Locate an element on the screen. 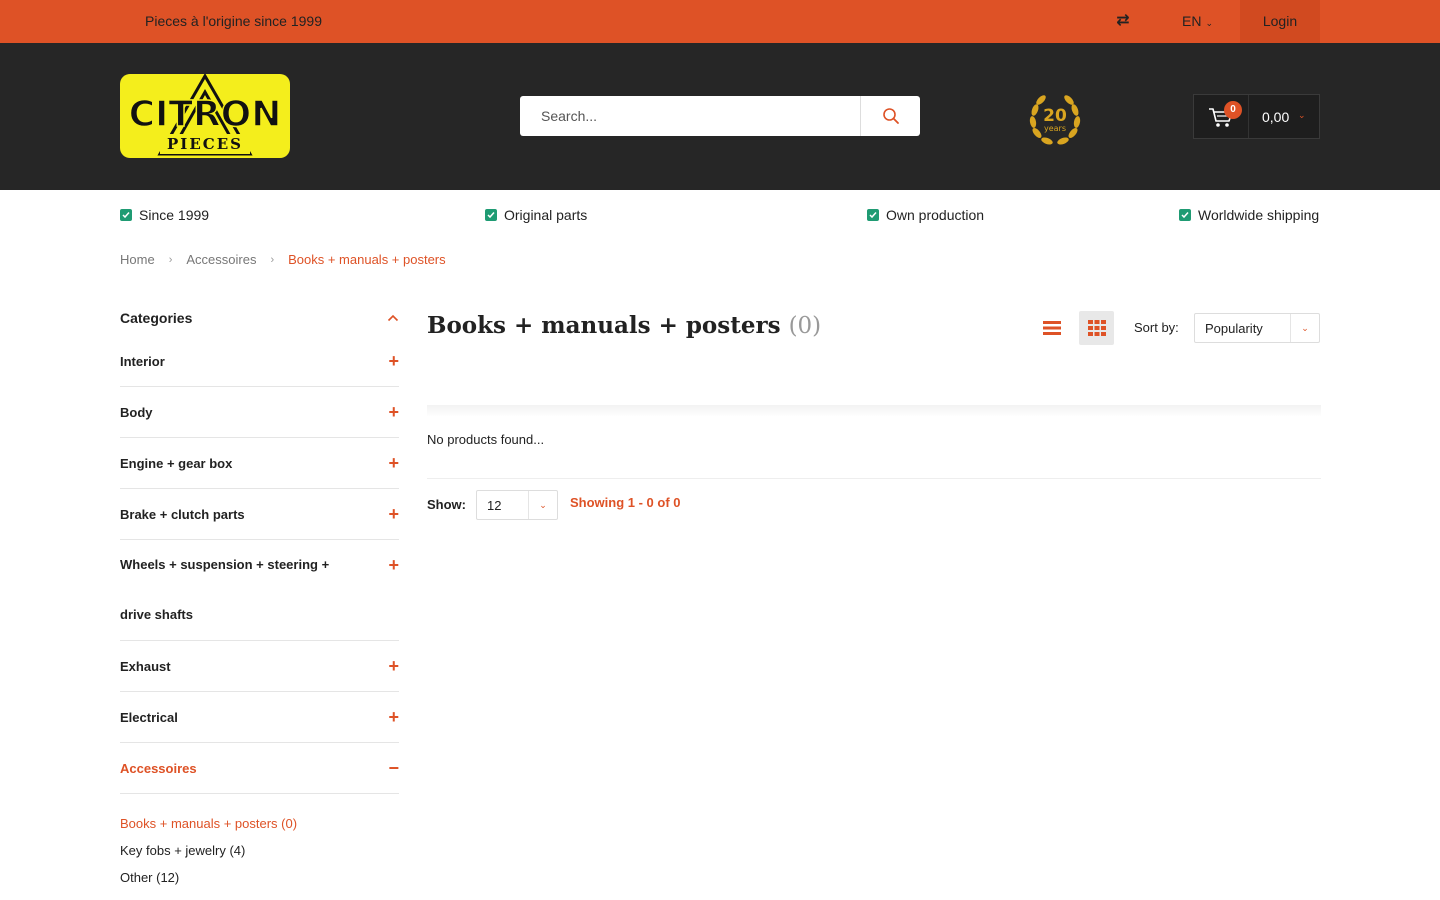 The image size is (1440, 900). login-button: Login is located at coordinates (1280, 21).